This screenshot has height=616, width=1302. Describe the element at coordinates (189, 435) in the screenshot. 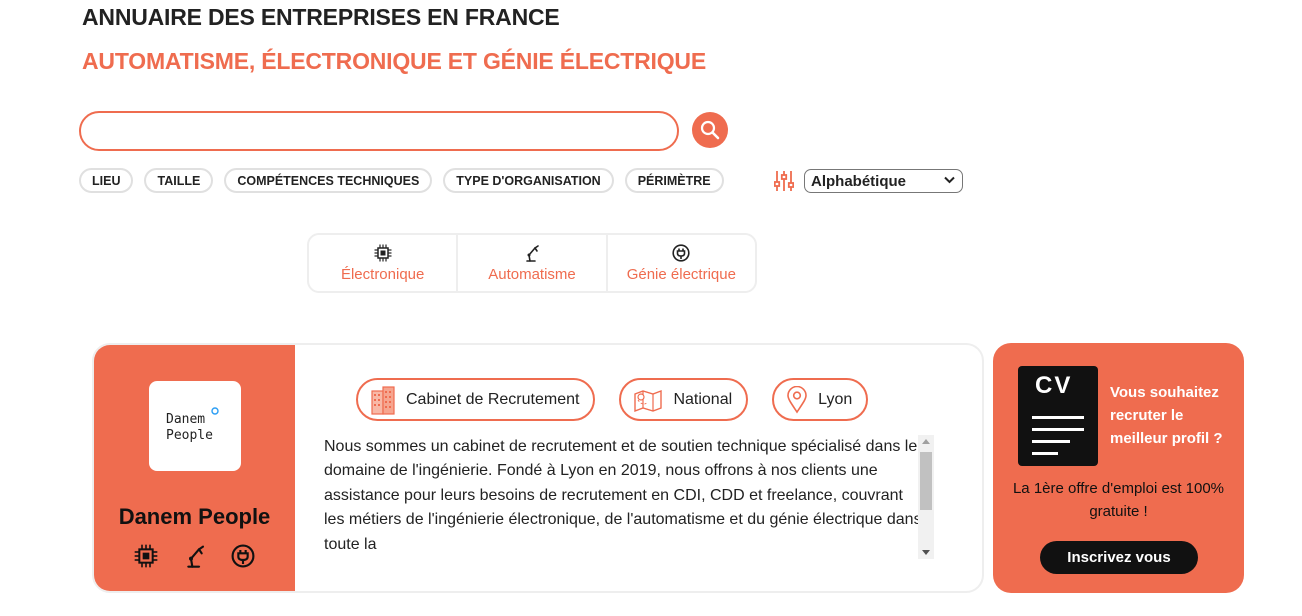

I see `logo-line-2: People` at that location.